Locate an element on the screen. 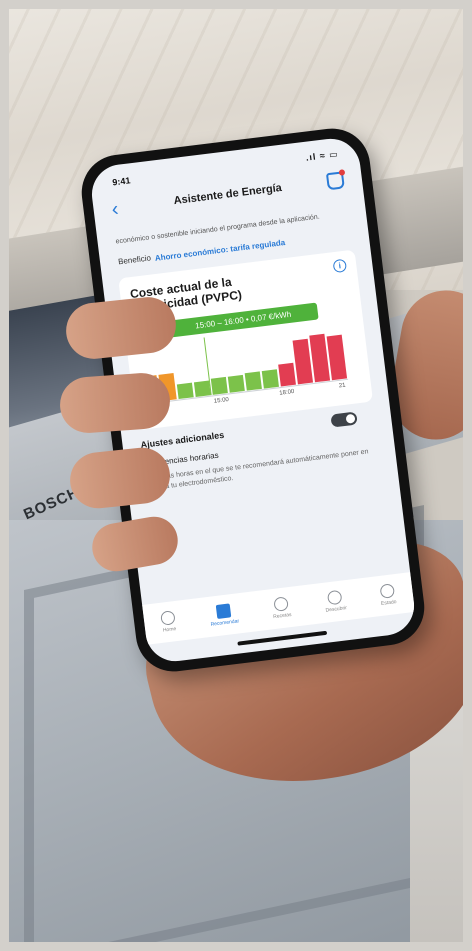 This screenshot has width=472, height=951. tab-home: Home is located at coordinates (168, 622).